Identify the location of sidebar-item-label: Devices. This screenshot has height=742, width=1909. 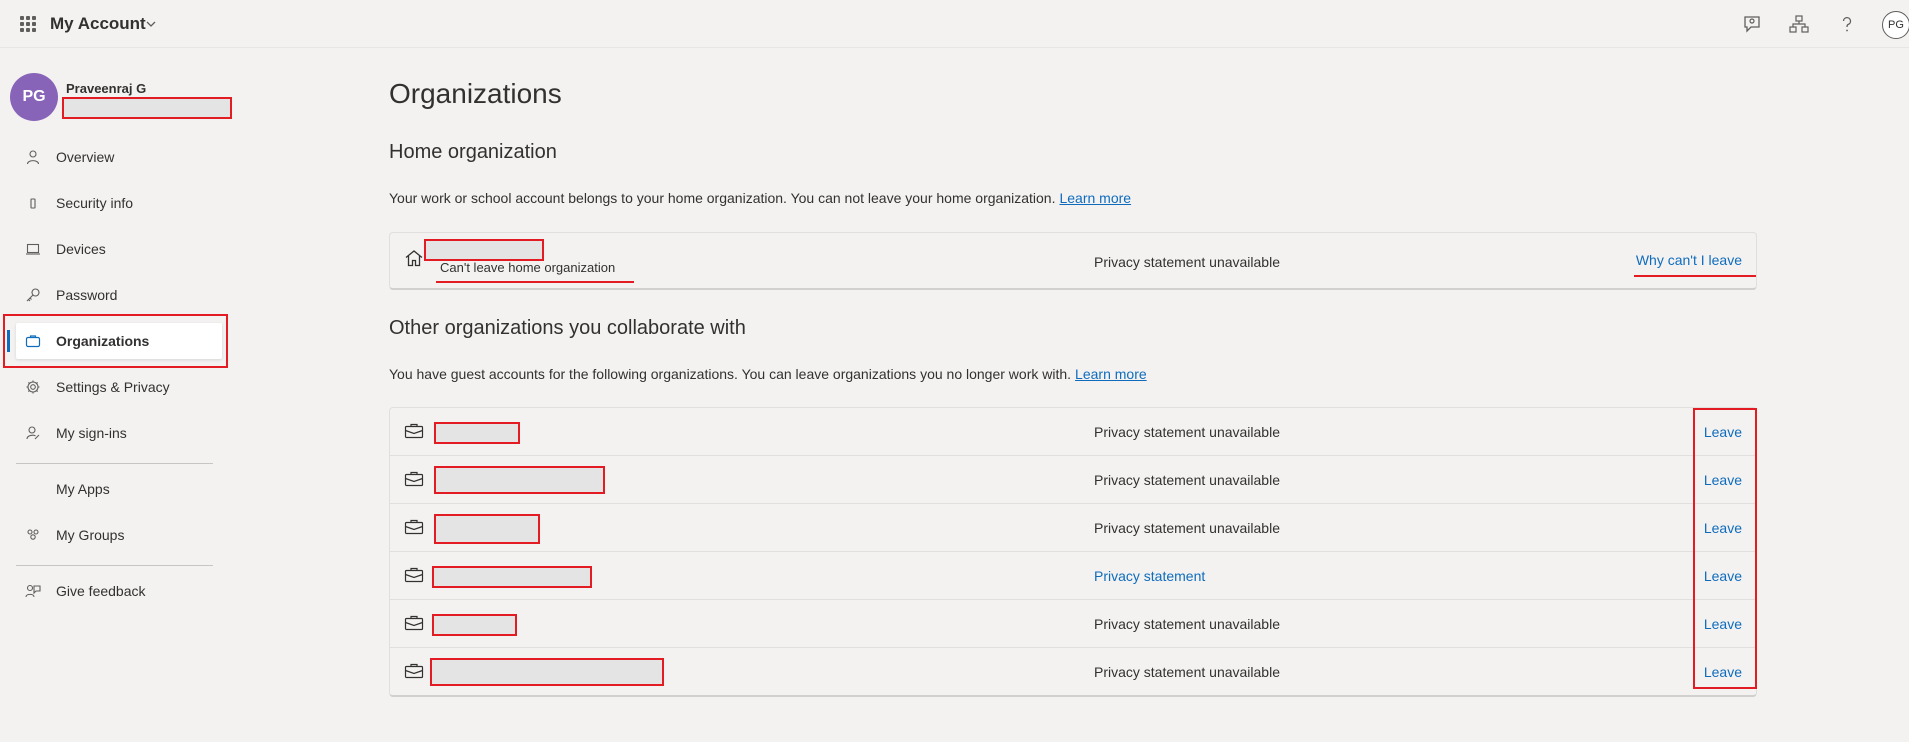
(81, 249).